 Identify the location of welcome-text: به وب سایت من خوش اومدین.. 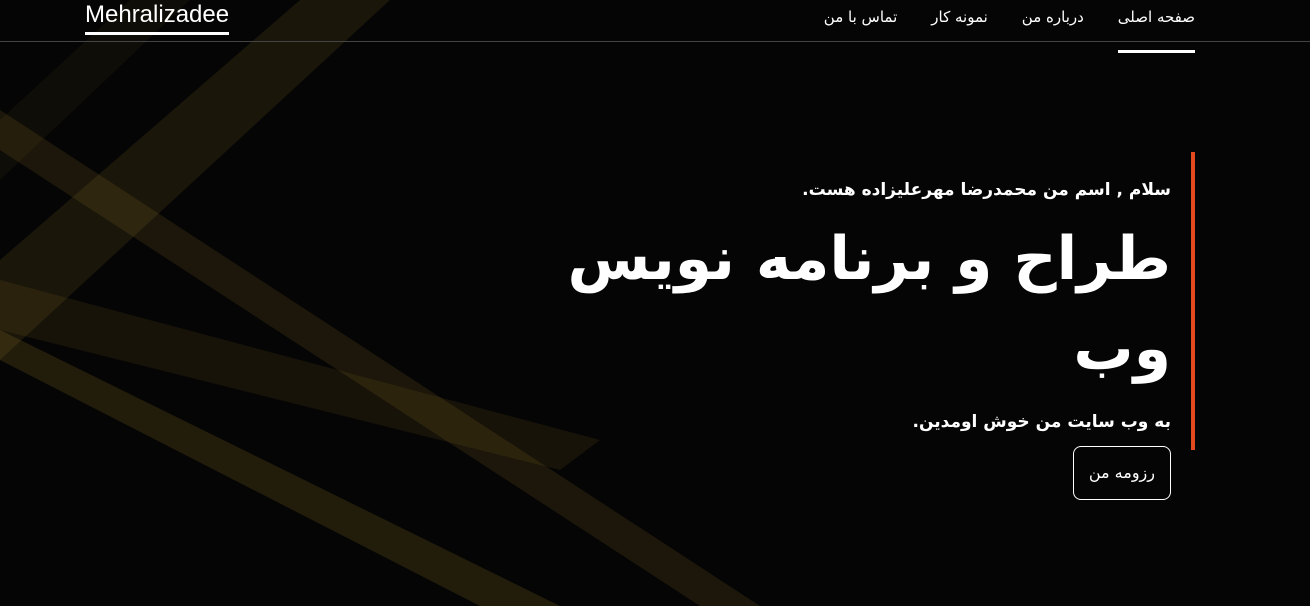
(1042, 422).